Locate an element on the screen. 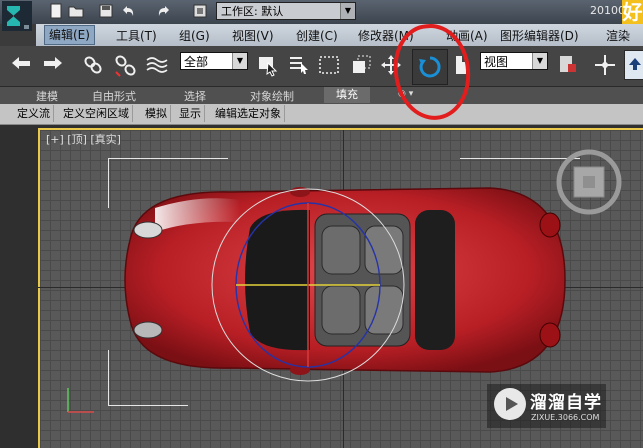 The height and width of the screenshot is (448, 643). undo-icon is located at coordinates (128, 11).